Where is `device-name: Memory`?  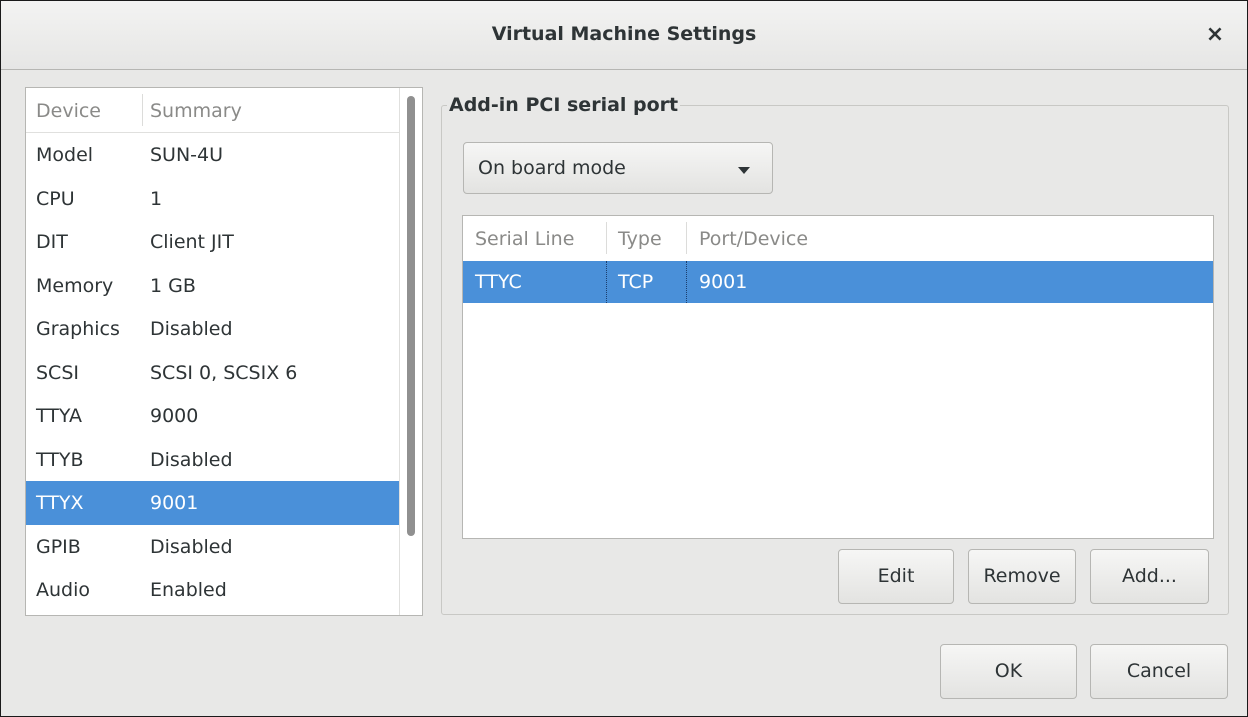 device-name: Memory is located at coordinates (75, 285).